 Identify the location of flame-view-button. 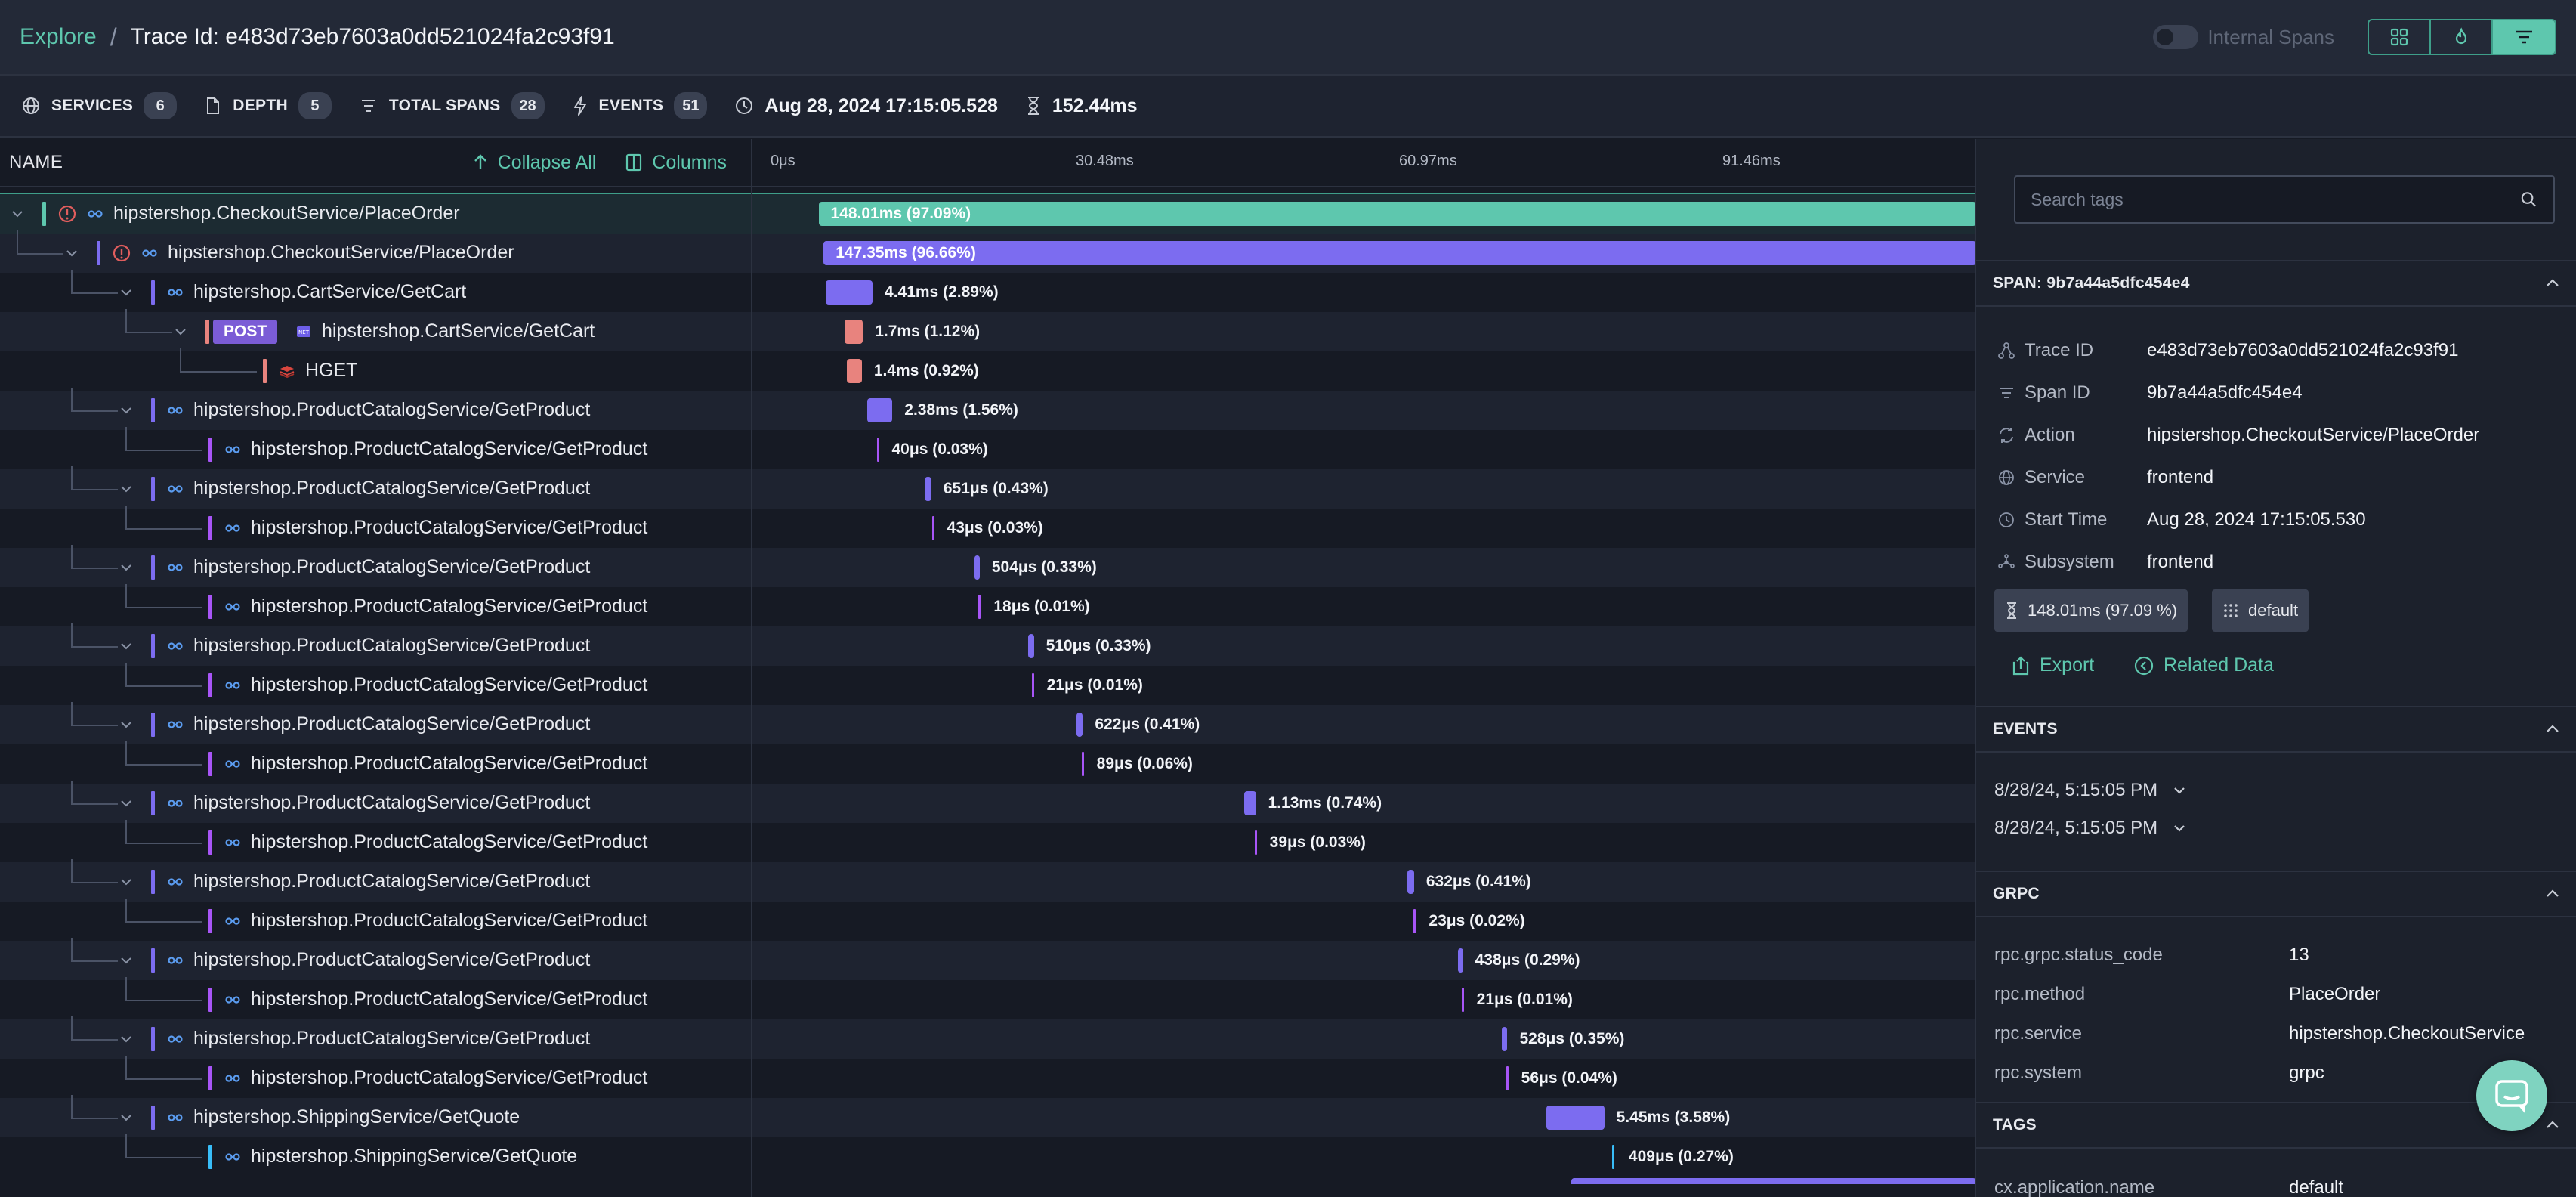
(2462, 37).